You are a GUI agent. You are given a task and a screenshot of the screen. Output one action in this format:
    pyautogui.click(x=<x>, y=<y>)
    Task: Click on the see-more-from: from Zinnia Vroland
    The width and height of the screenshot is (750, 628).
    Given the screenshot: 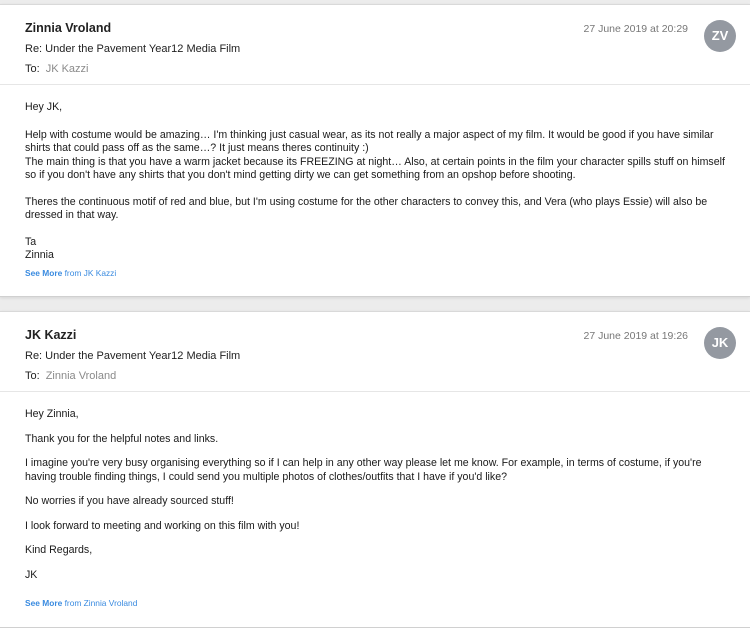 What is the action you would take?
    pyautogui.click(x=101, y=603)
    